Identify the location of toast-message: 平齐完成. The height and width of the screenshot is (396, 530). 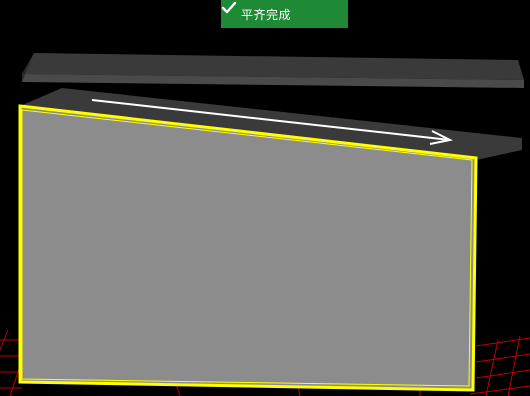
(266, 14).